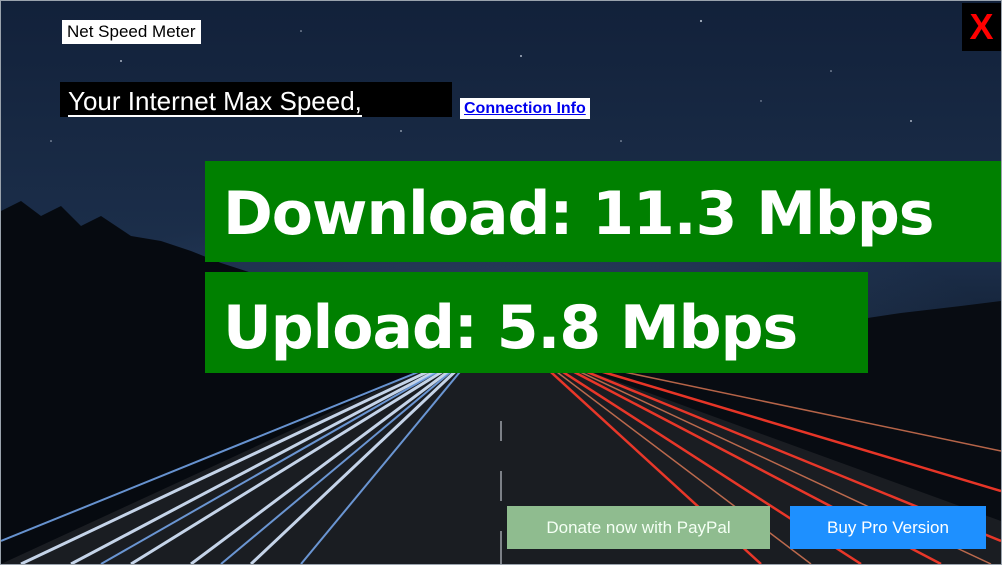 Image resolution: width=1002 pixels, height=565 pixels. I want to click on max-speed-label: Your Internet Max Speed,, so click(256, 99).